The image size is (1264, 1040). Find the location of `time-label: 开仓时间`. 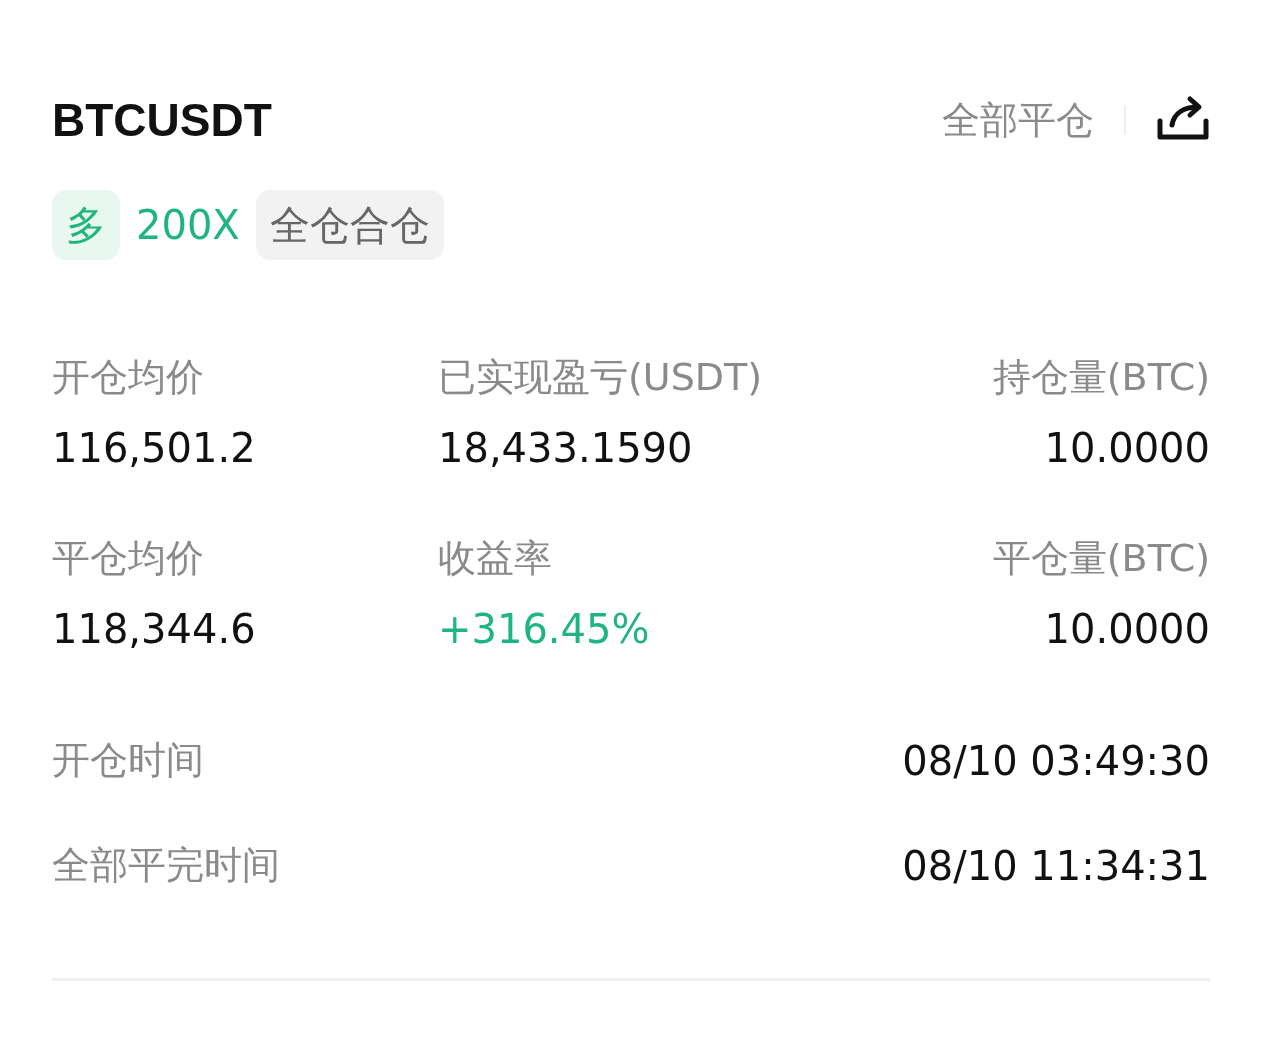

time-label: 开仓时间 is located at coordinates (128, 760).